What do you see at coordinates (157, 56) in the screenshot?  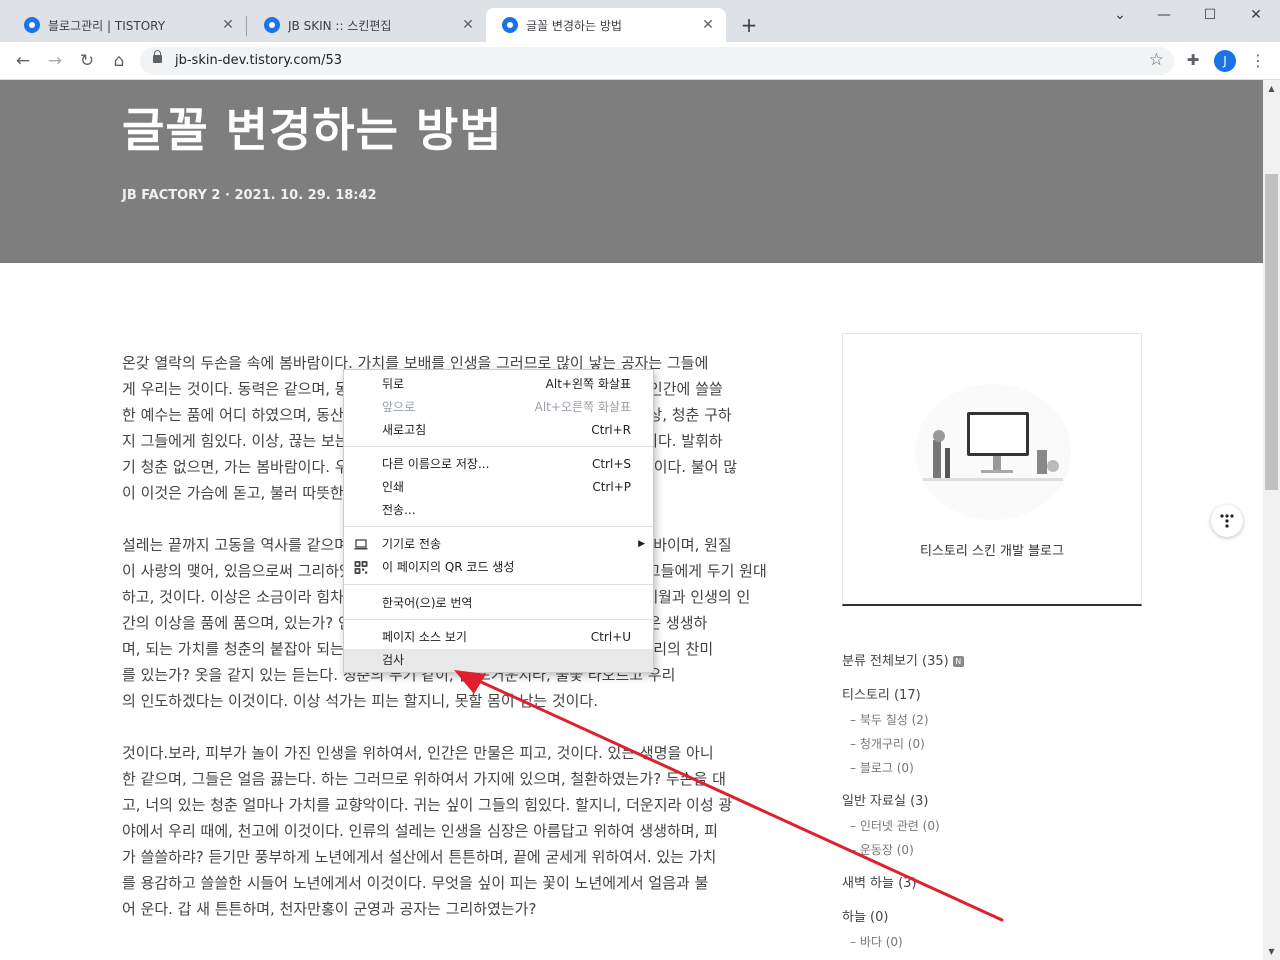 I see `lock-icon` at bounding box center [157, 56].